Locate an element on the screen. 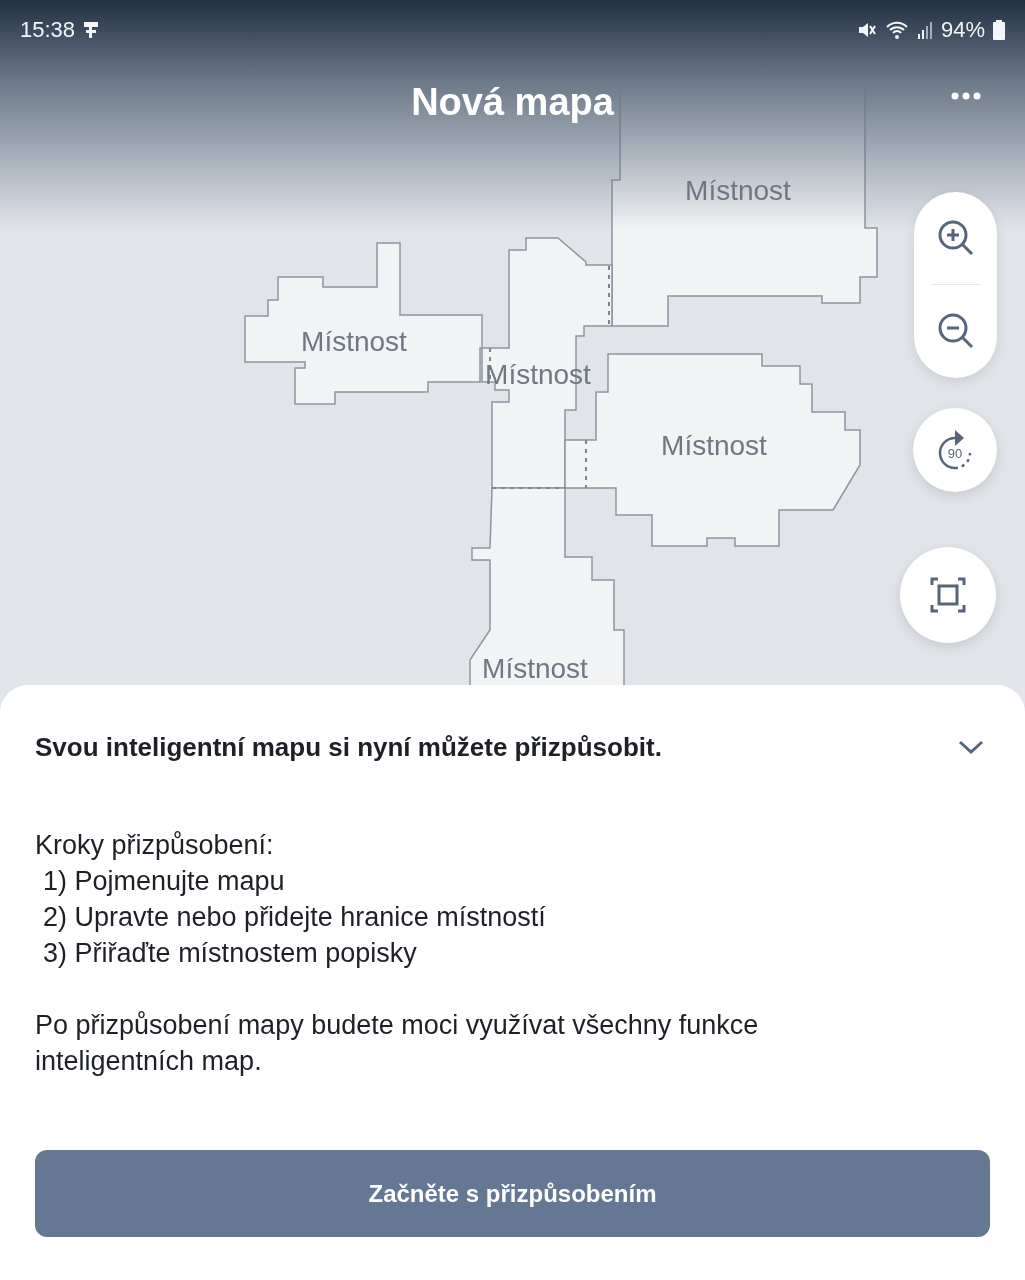  rotate-button: 90 is located at coordinates (955, 450).